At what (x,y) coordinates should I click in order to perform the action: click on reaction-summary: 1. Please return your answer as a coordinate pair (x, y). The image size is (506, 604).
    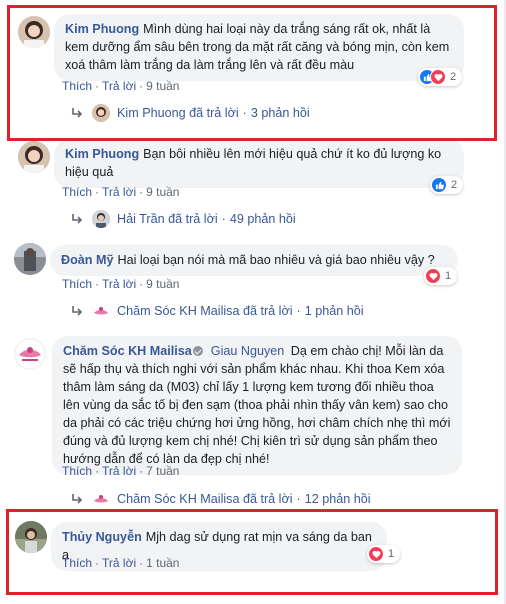
    Looking at the image, I should click on (441, 276).